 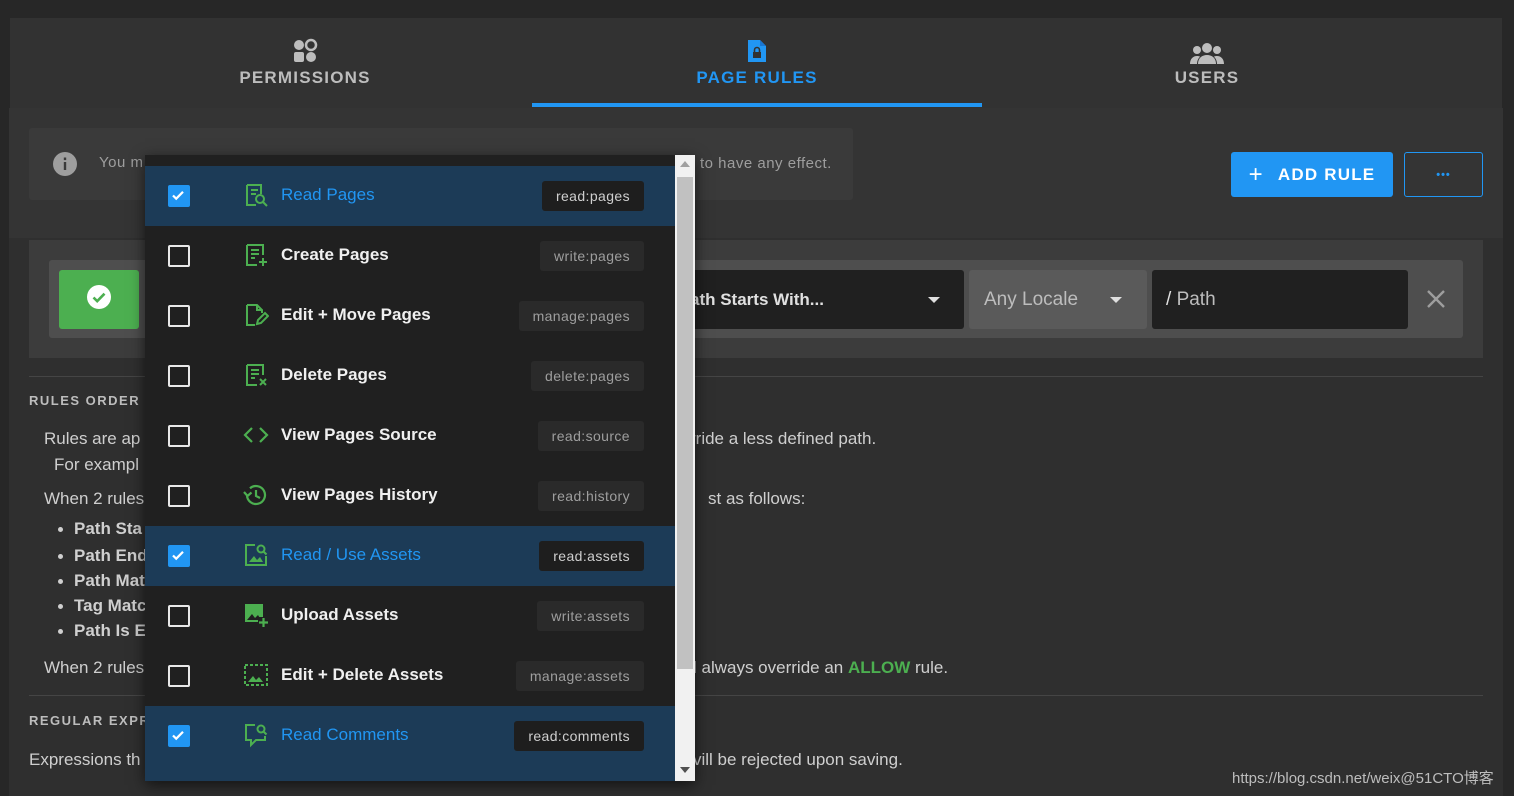 I want to click on scope-chip: read:comments, so click(x=579, y=736).